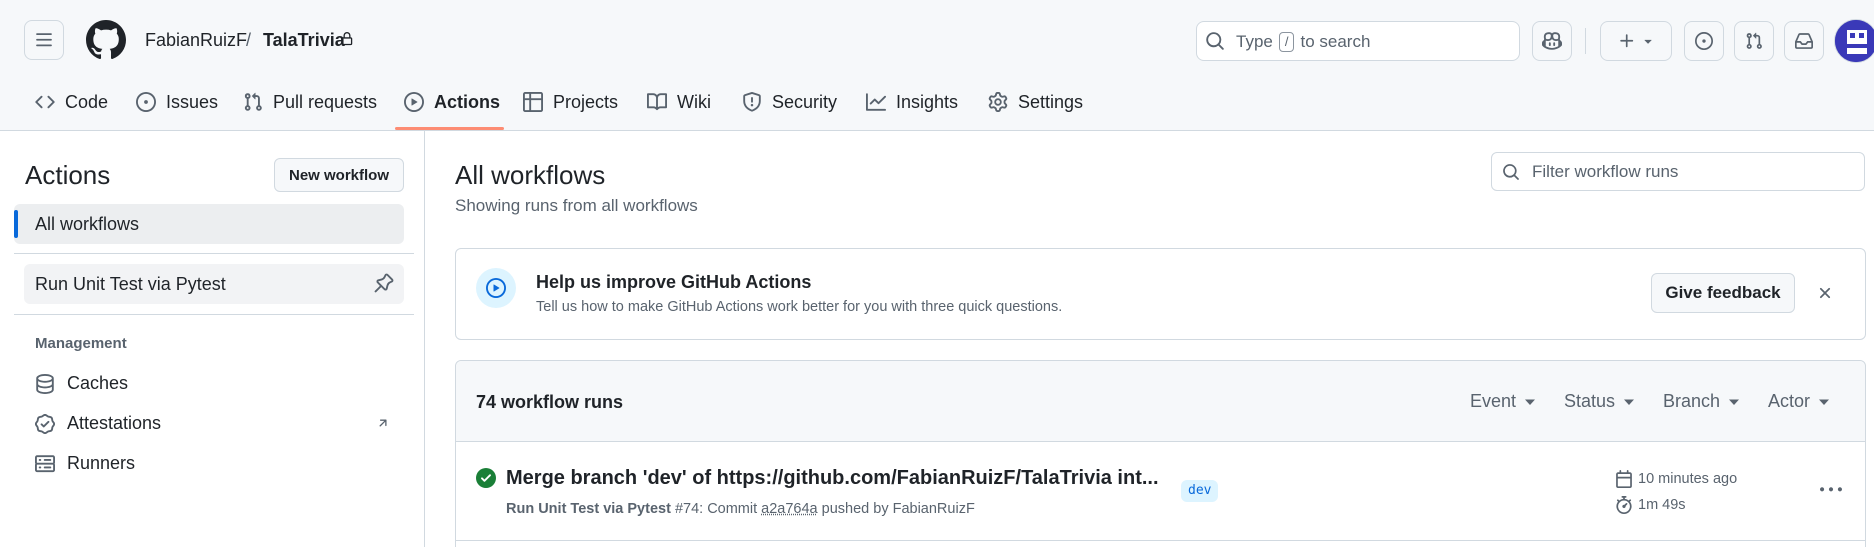 The height and width of the screenshot is (547, 1874). Describe the element at coordinates (1688, 479) in the screenshot. I see `run-time-label: 10 minutes ago` at that location.